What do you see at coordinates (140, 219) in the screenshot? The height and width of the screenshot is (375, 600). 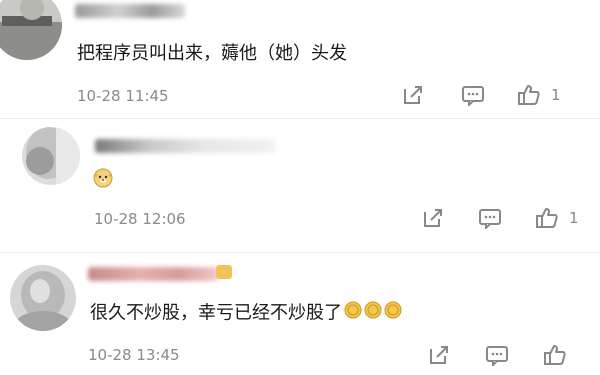 I see `comment-timestamp: 10-28 12:06` at bounding box center [140, 219].